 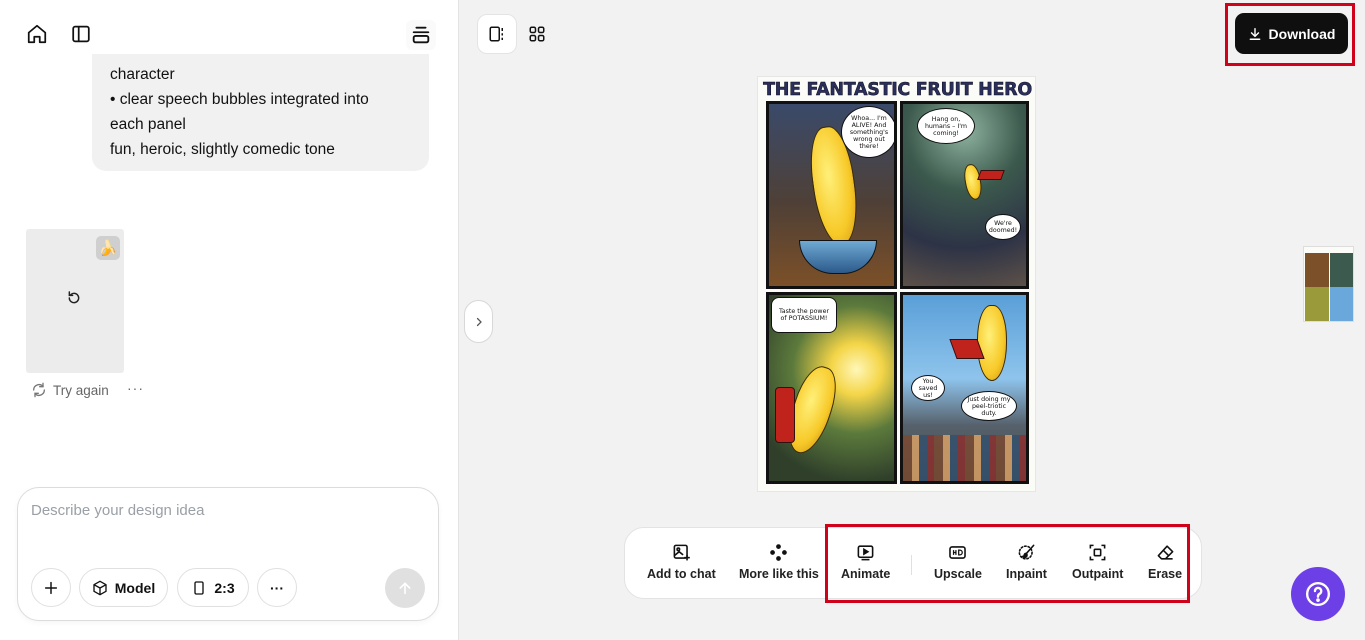 What do you see at coordinates (226, 510) in the screenshot?
I see `prompt-input` at bounding box center [226, 510].